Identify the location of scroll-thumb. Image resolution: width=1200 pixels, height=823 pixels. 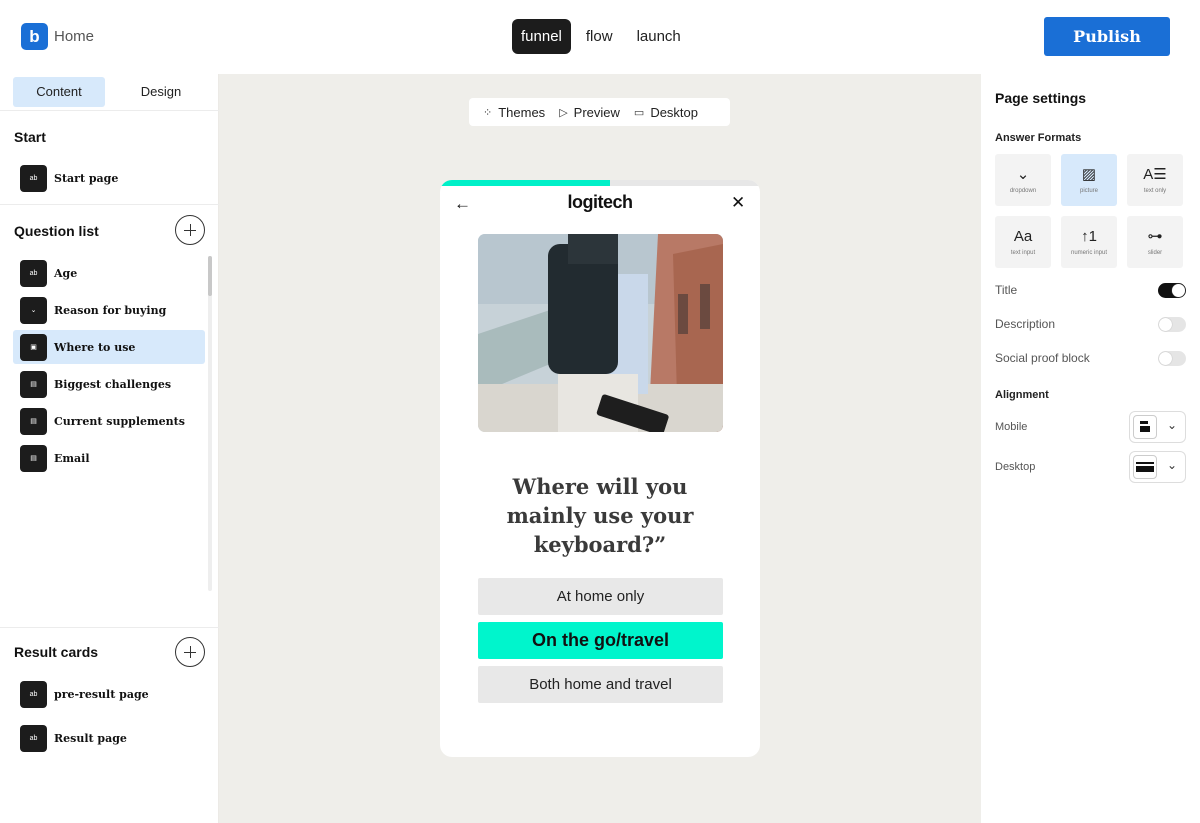
(210, 276).